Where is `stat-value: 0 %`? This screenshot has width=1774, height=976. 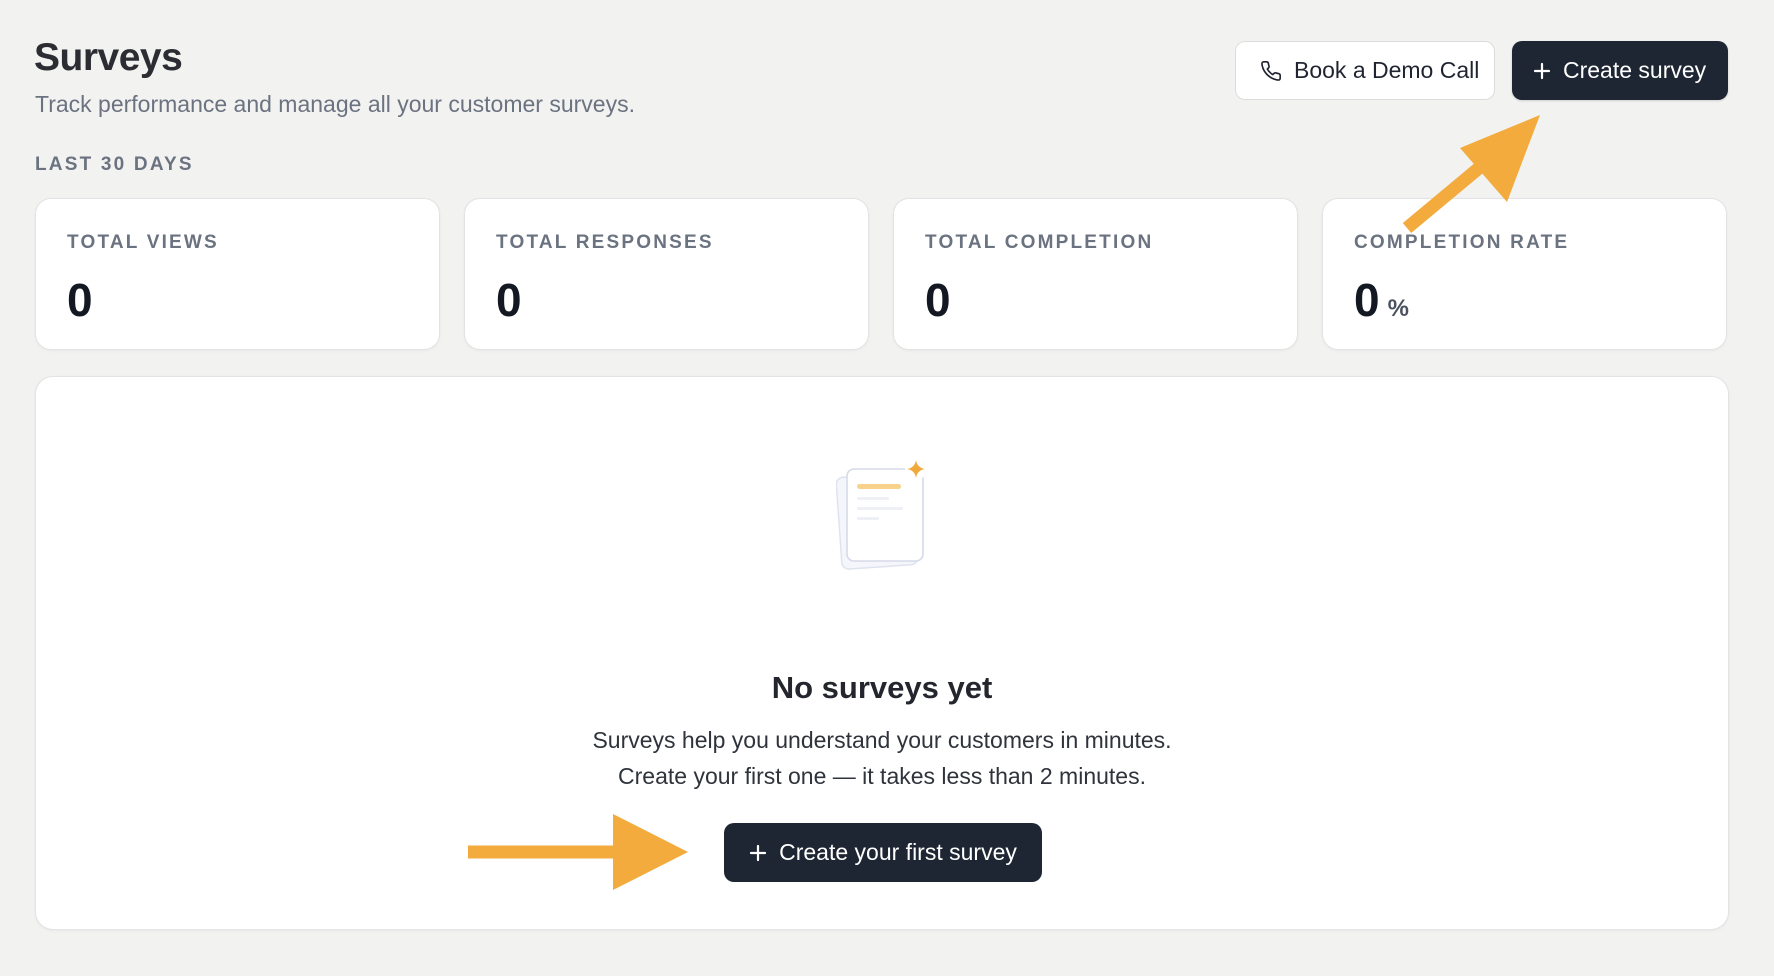
stat-value: 0 % is located at coordinates (1540, 300).